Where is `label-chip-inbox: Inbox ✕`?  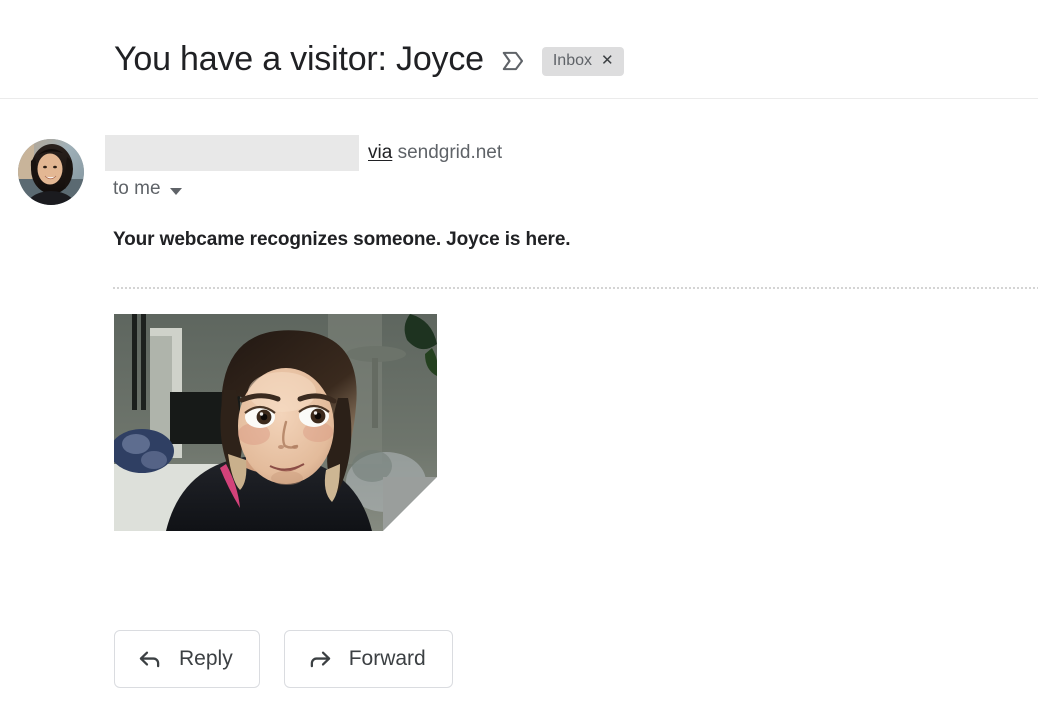 label-chip-inbox: Inbox ✕ is located at coordinates (582, 61).